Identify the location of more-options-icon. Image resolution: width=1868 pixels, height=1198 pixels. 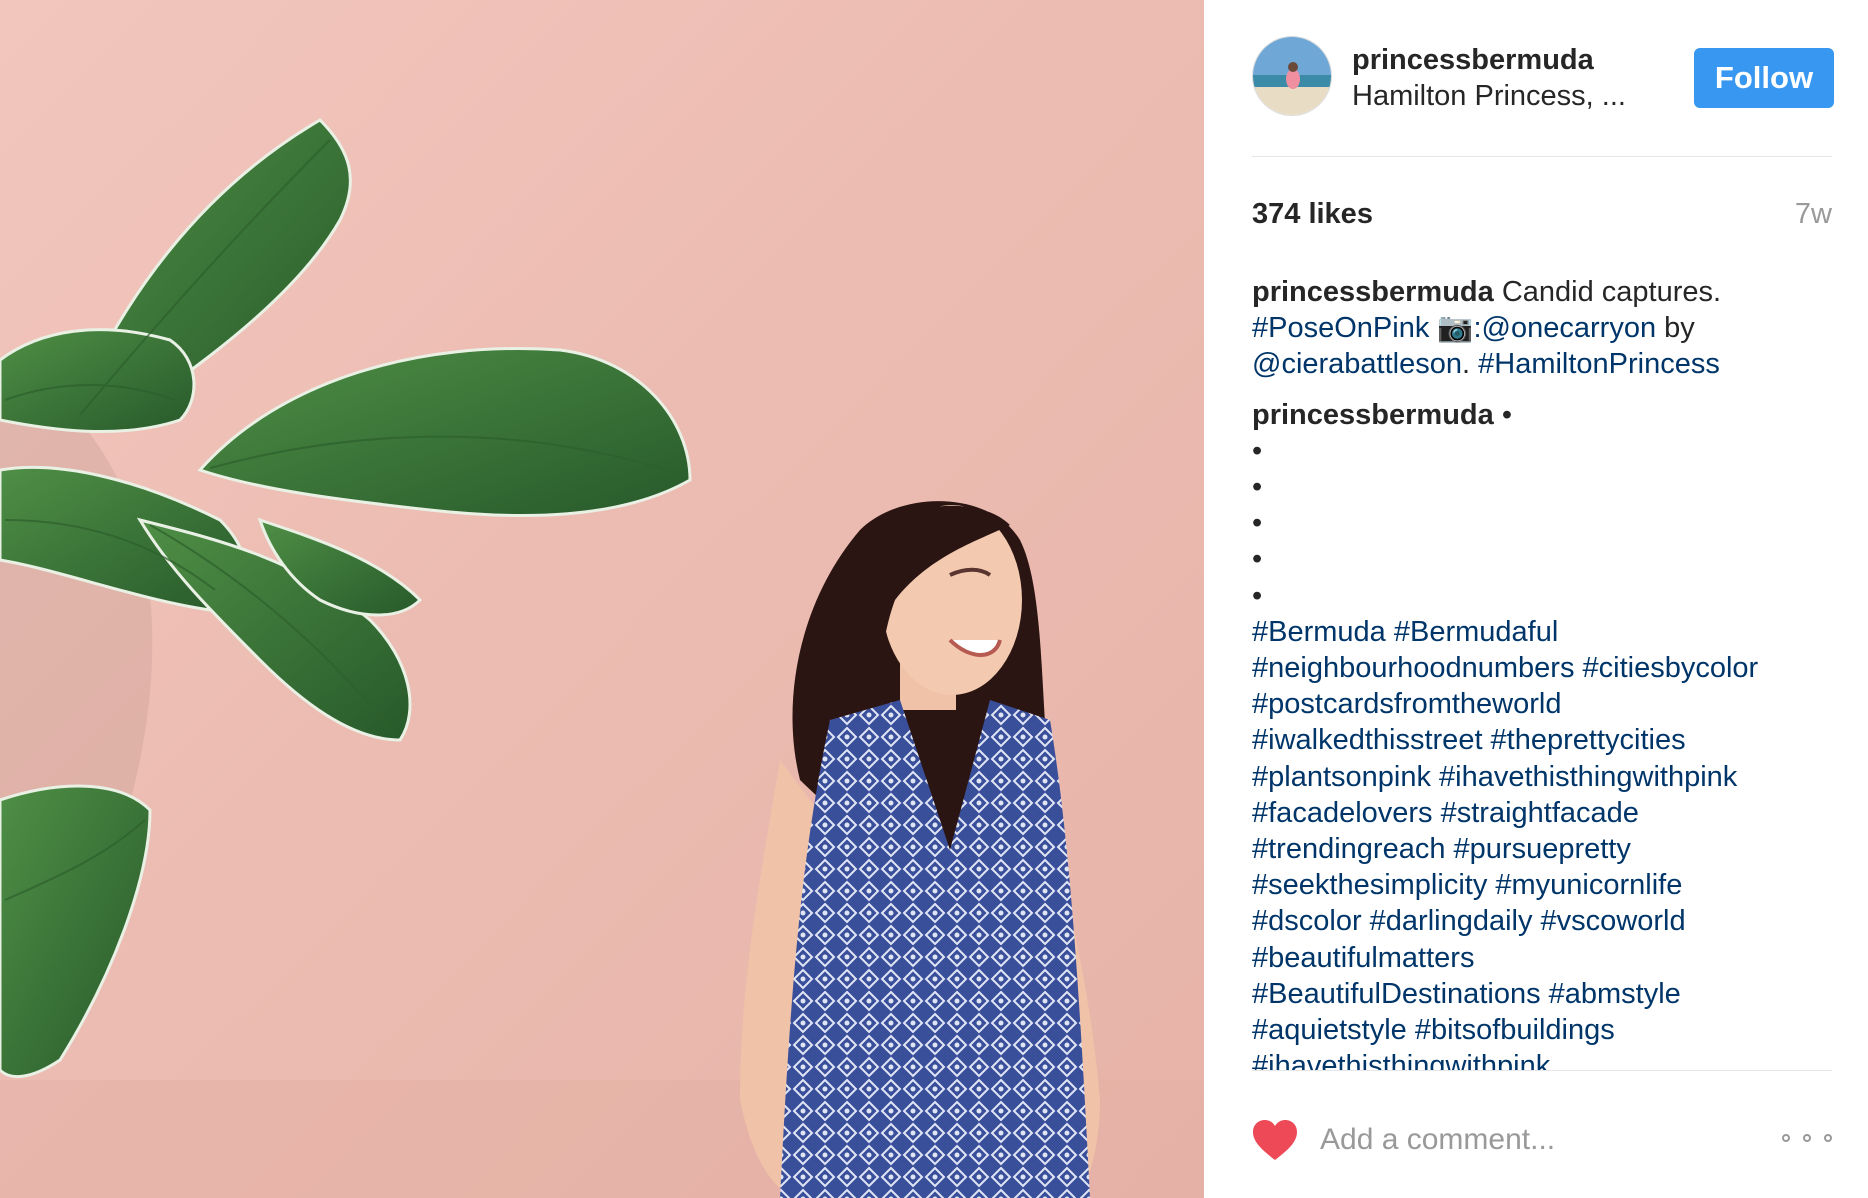
(1807, 1138).